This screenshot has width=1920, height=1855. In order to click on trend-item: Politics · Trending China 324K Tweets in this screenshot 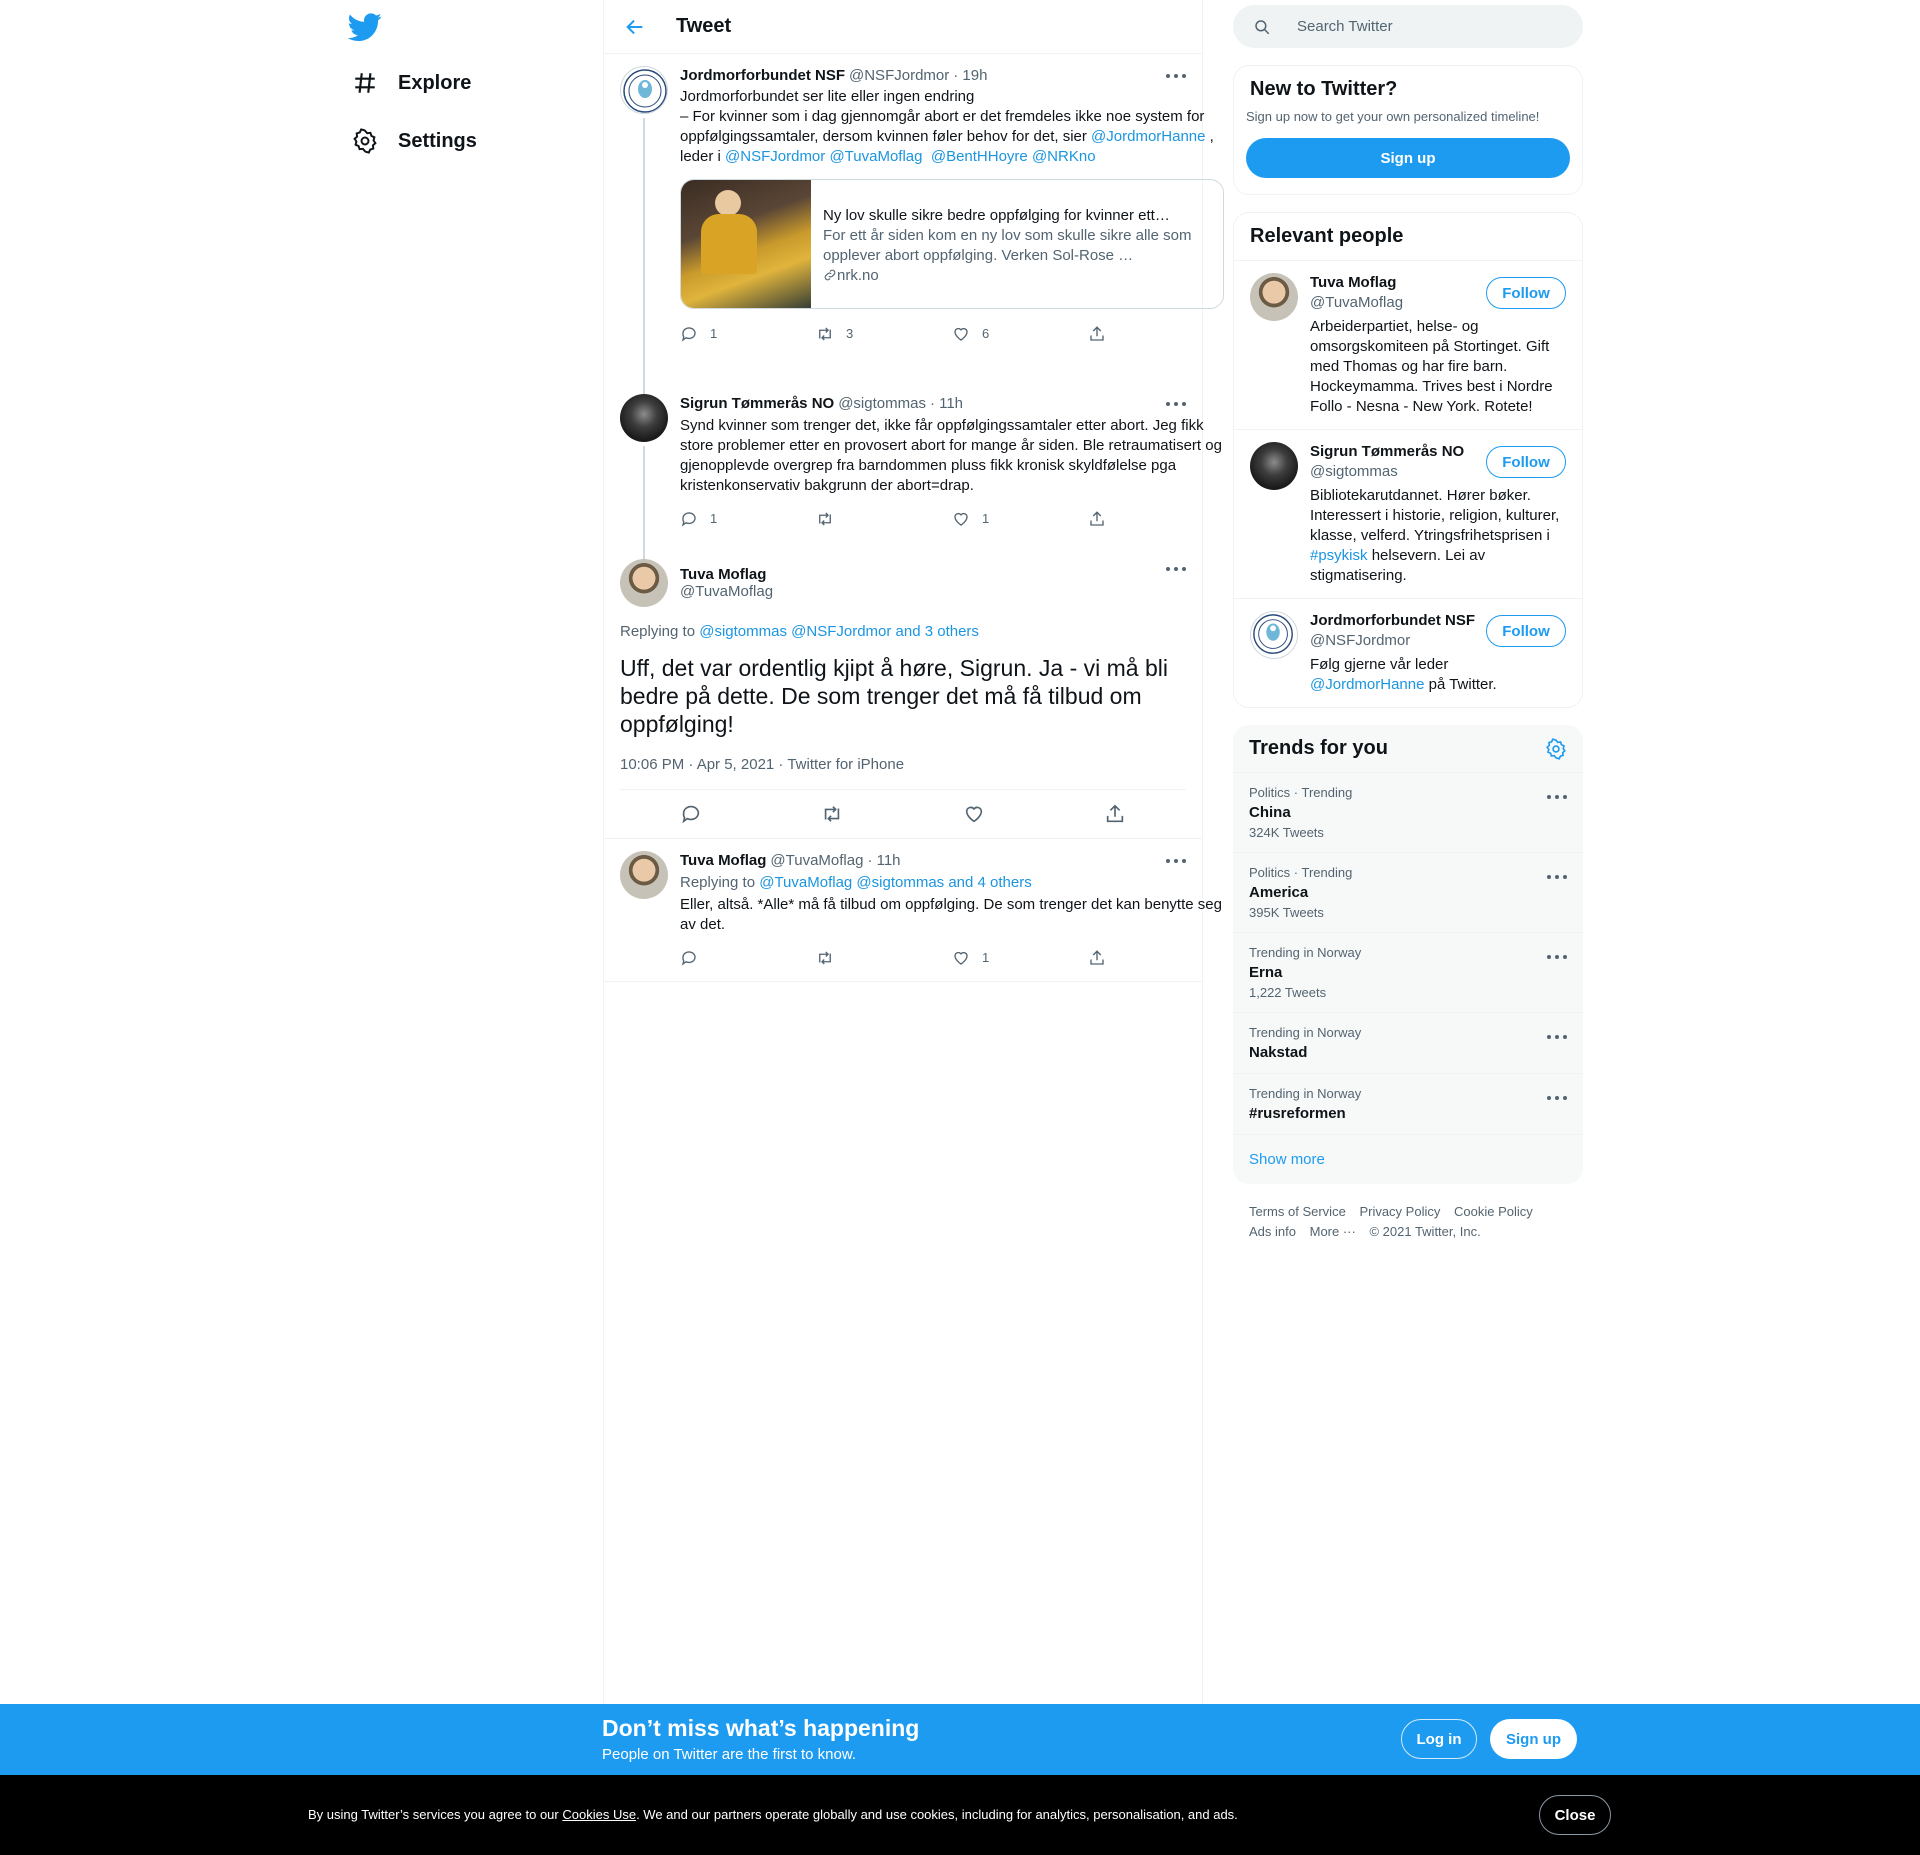, I will do `click(1408, 813)`.